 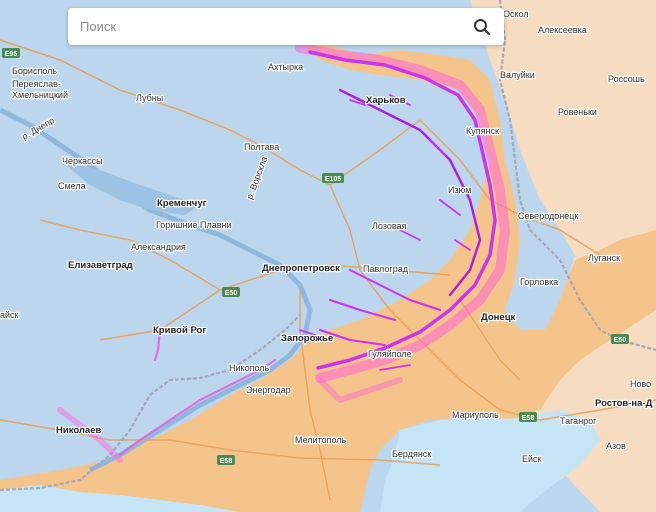 What do you see at coordinates (150, 98) in the screenshot?
I see `city-label-lubny: Лубны` at bounding box center [150, 98].